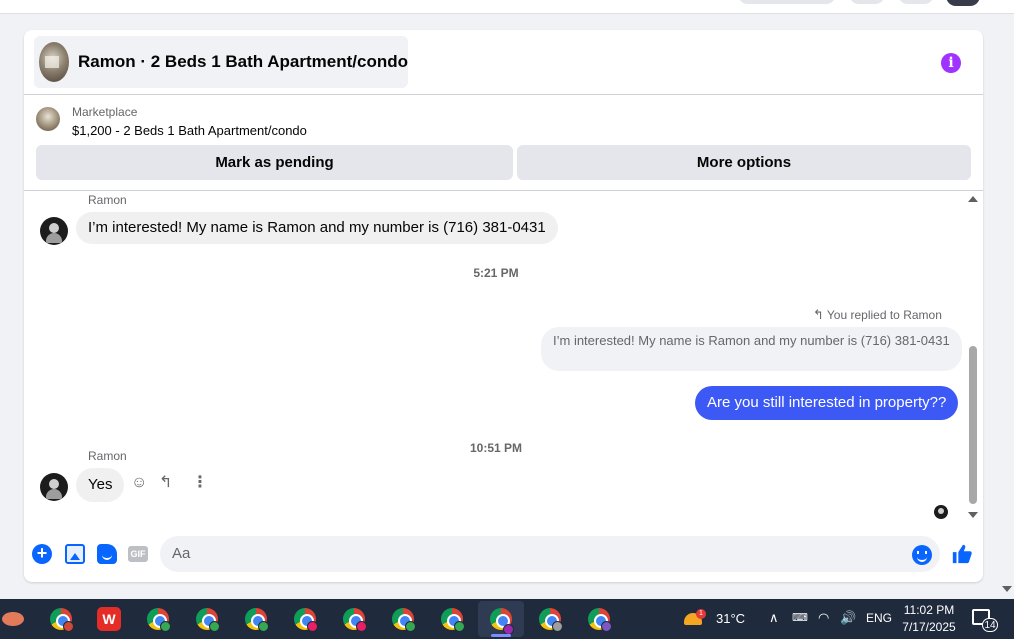 Image resolution: width=1014 pixels, height=639 pixels. I want to click on listing-avatar, so click(54, 62).